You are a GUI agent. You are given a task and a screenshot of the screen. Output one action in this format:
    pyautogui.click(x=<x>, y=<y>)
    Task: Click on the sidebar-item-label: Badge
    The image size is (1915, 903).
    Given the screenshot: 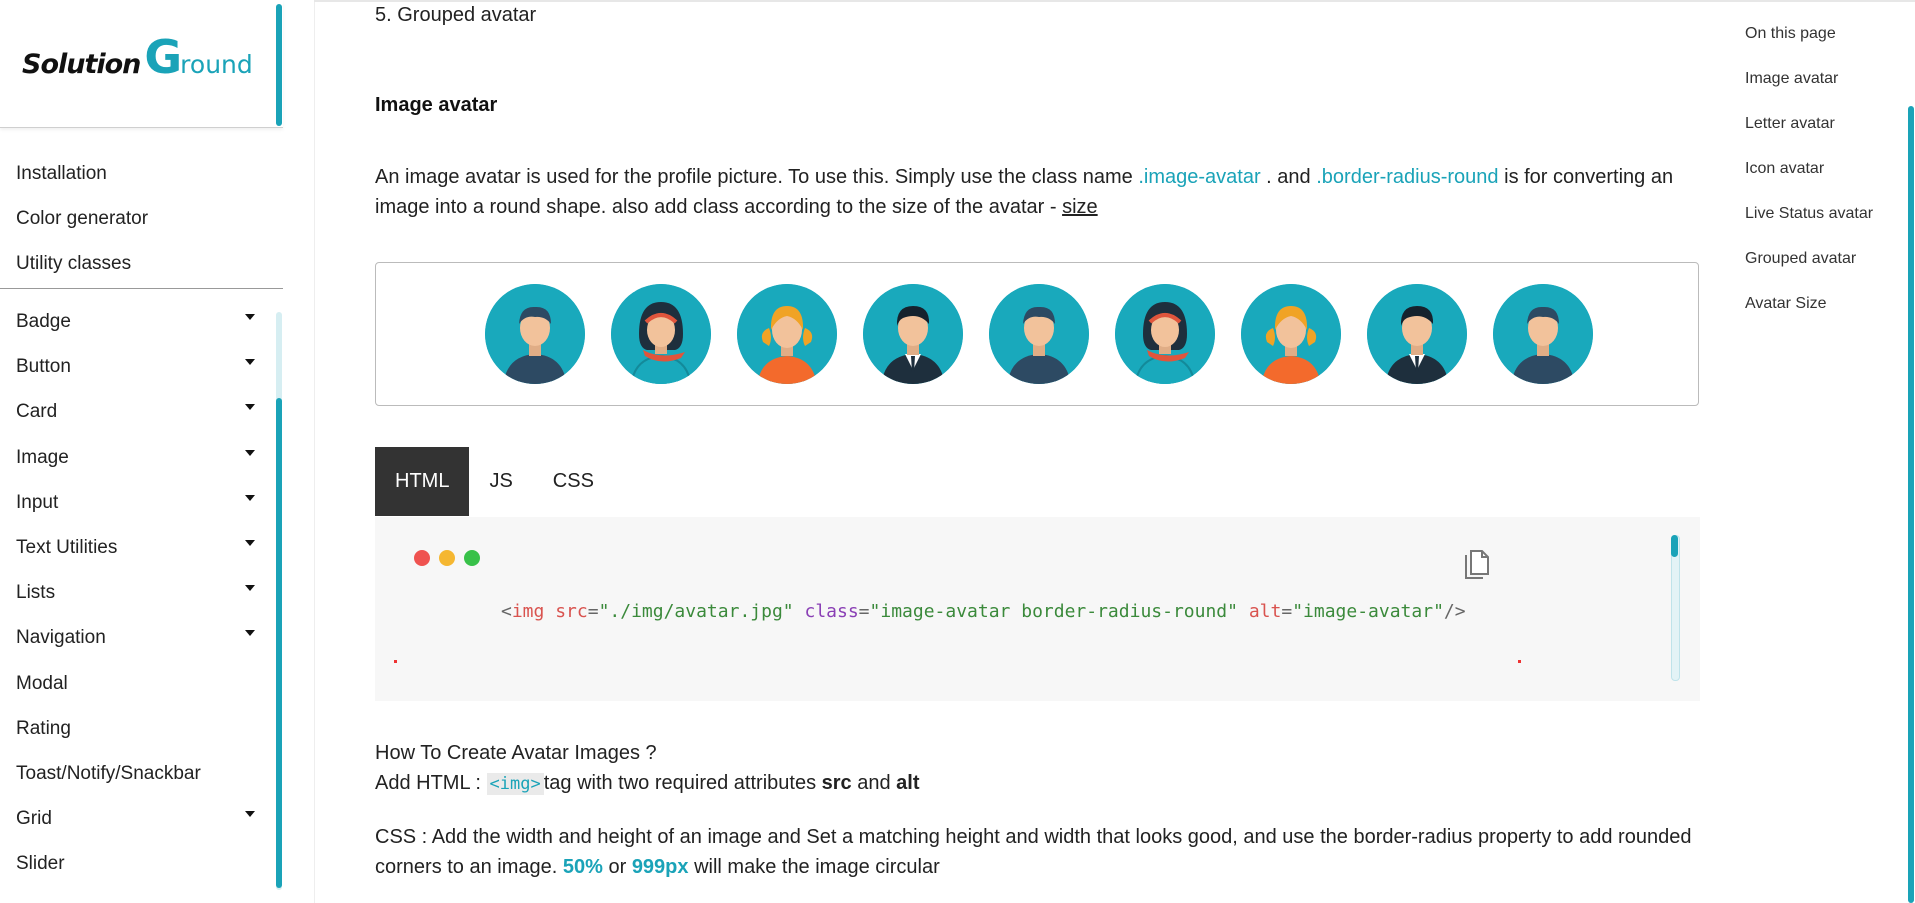 What is the action you would take?
    pyautogui.click(x=43, y=321)
    